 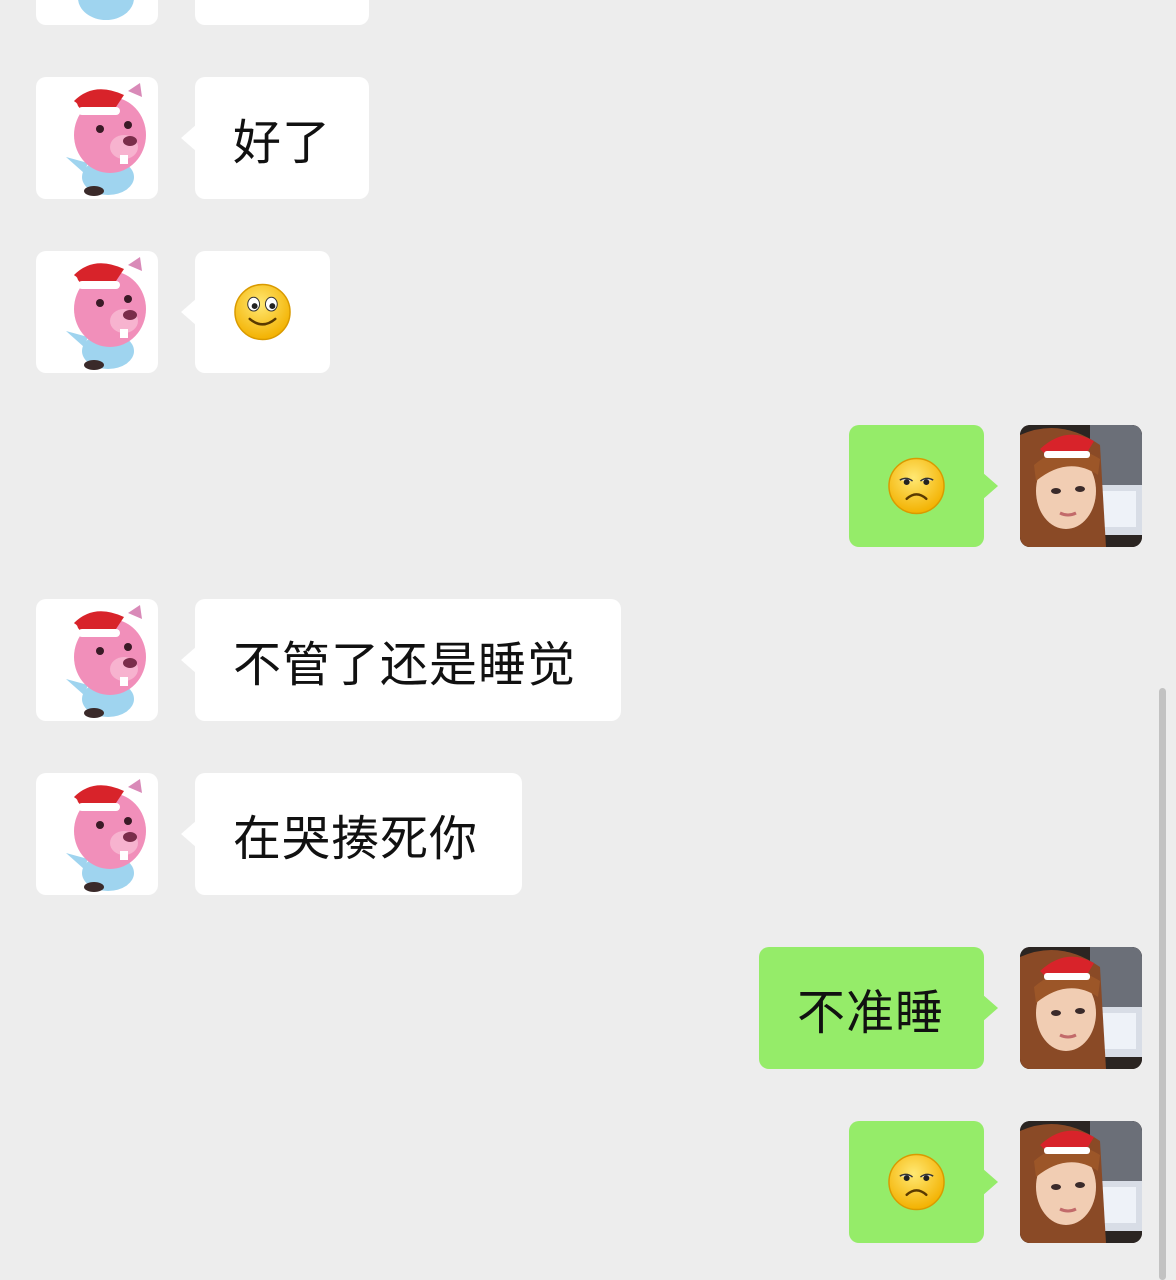 What do you see at coordinates (282, 143) in the screenshot?
I see `message-text: 好了` at bounding box center [282, 143].